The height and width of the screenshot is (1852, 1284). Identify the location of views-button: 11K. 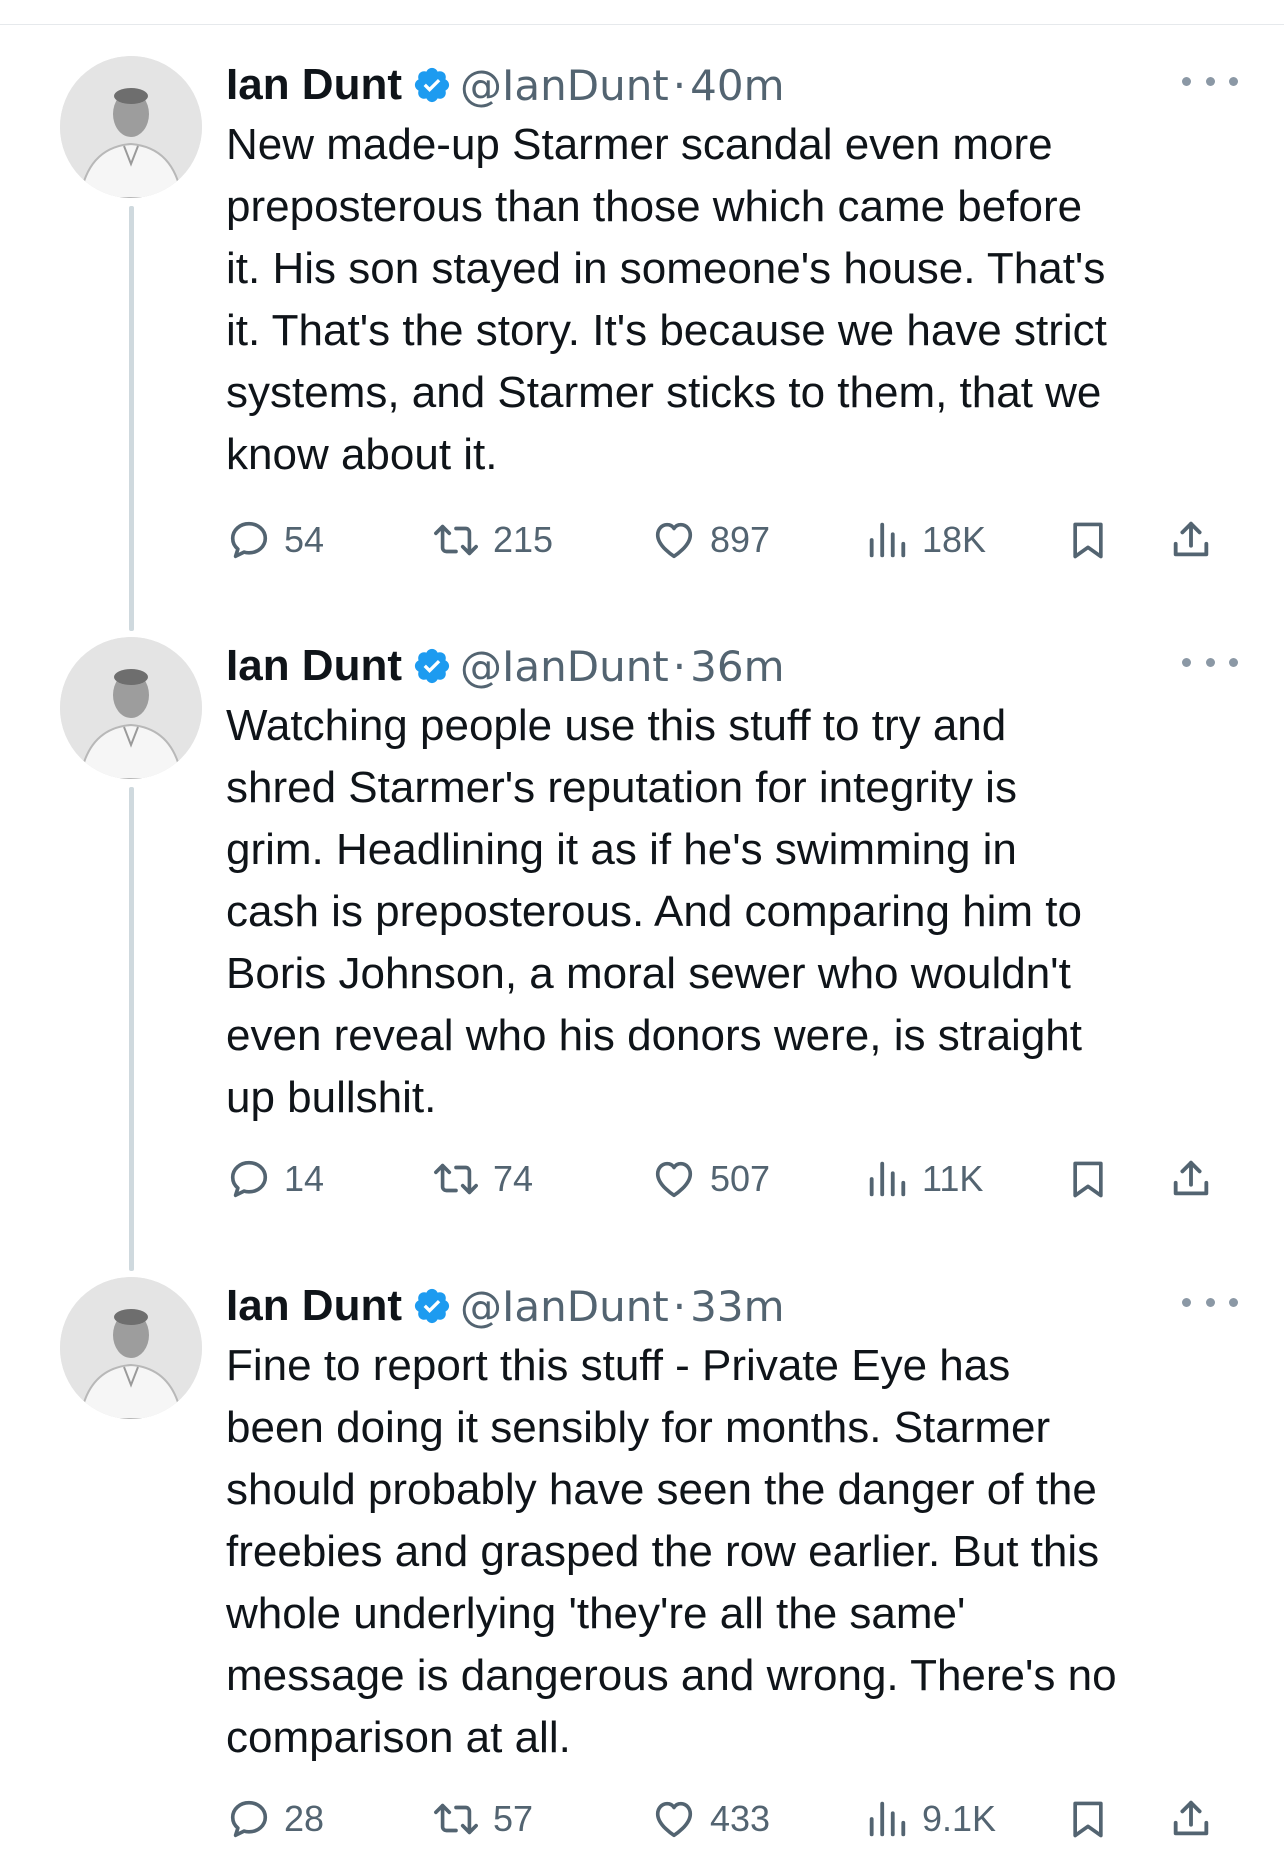
(923, 1179).